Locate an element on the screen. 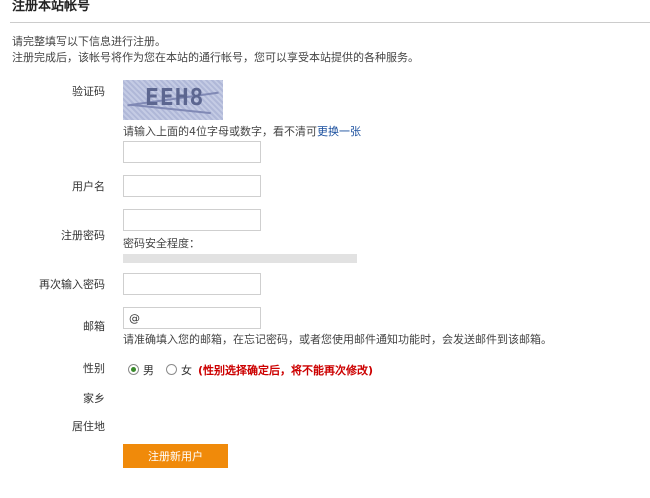 The height and width of the screenshot is (498, 650). password-strength-label: 密码安全程度： is located at coordinates (161, 243).